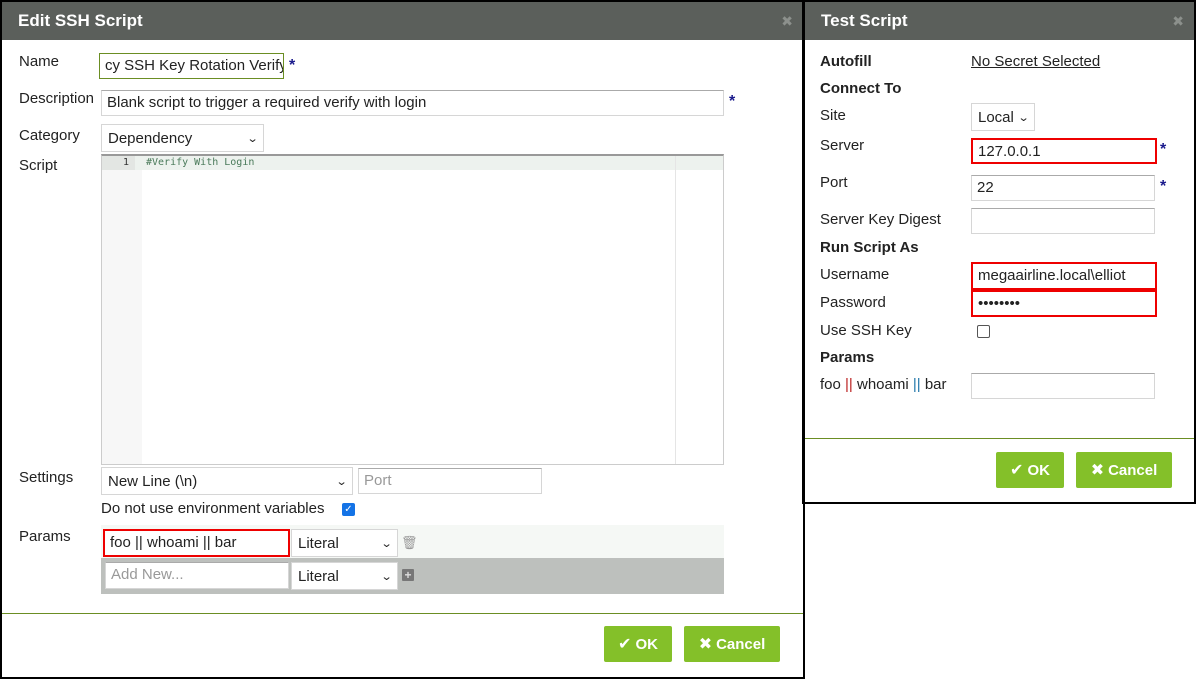 The width and height of the screenshot is (1196, 679). What do you see at coordinates (348, 509) in the screenshot?
I see `env-vars-checkbox: ✓` at bounding box center [348, 509].